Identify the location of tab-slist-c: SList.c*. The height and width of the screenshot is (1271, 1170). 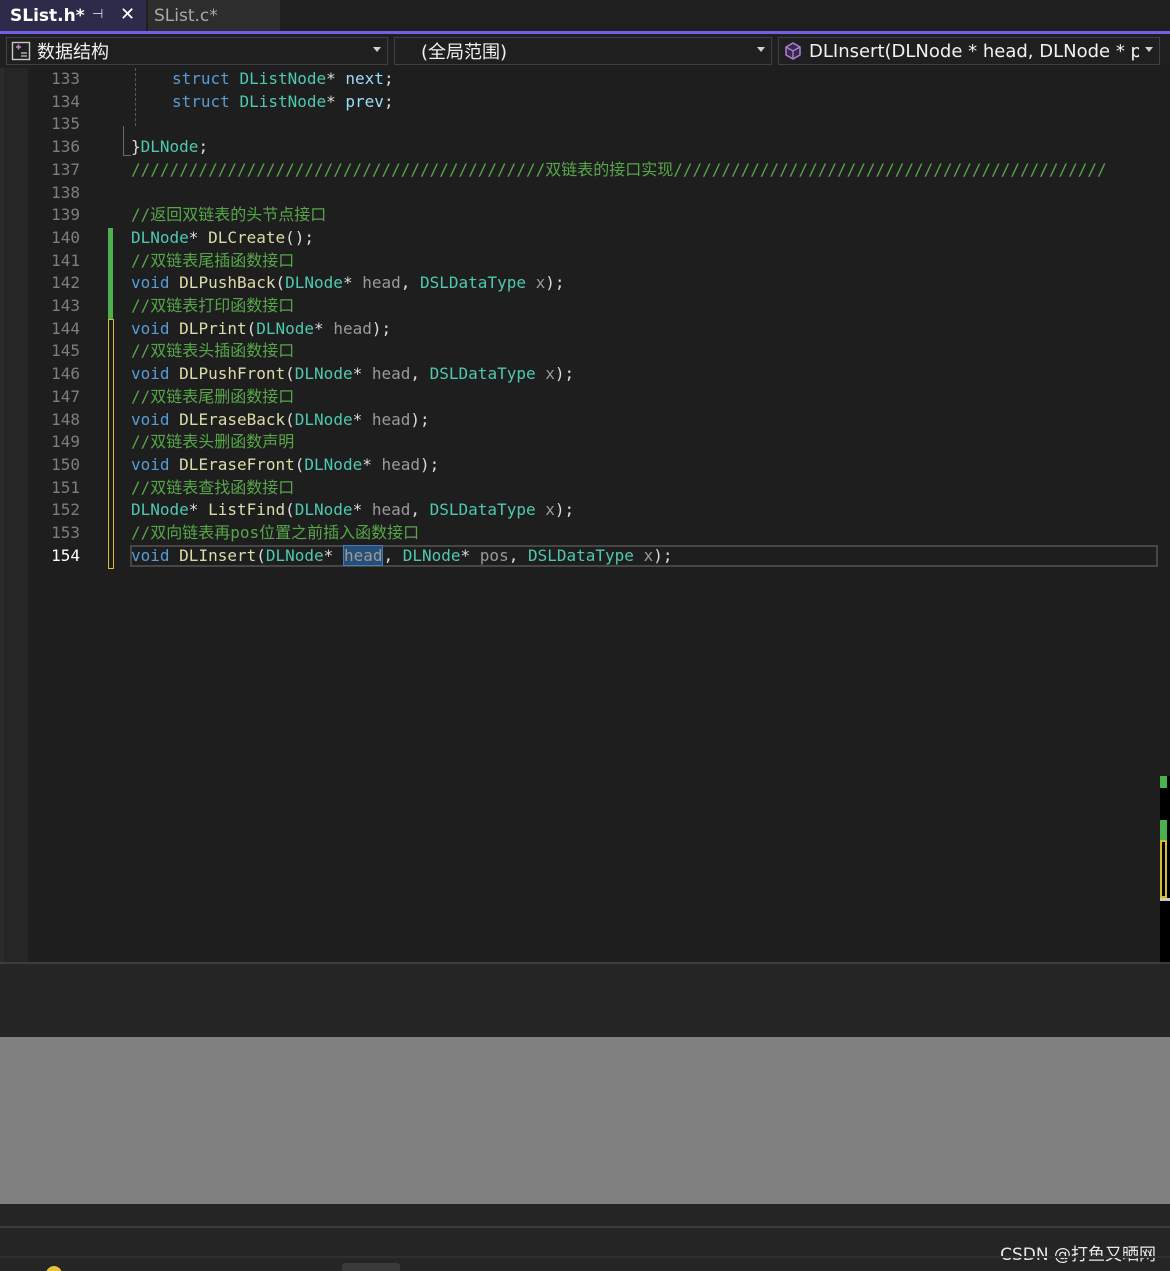
(214, 15).